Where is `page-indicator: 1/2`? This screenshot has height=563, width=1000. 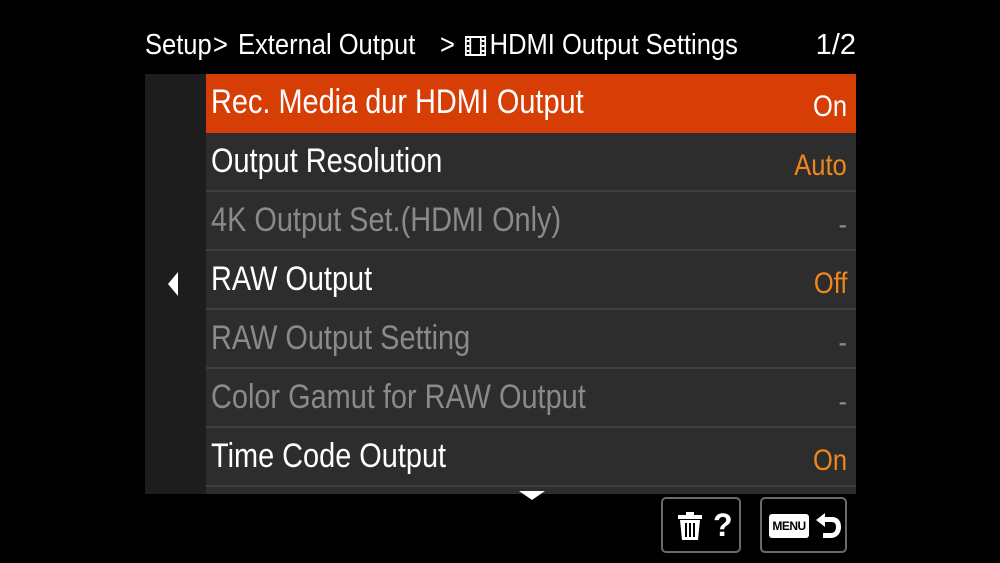
page-indicator: 1/2 is located at coordinates (835, 45).